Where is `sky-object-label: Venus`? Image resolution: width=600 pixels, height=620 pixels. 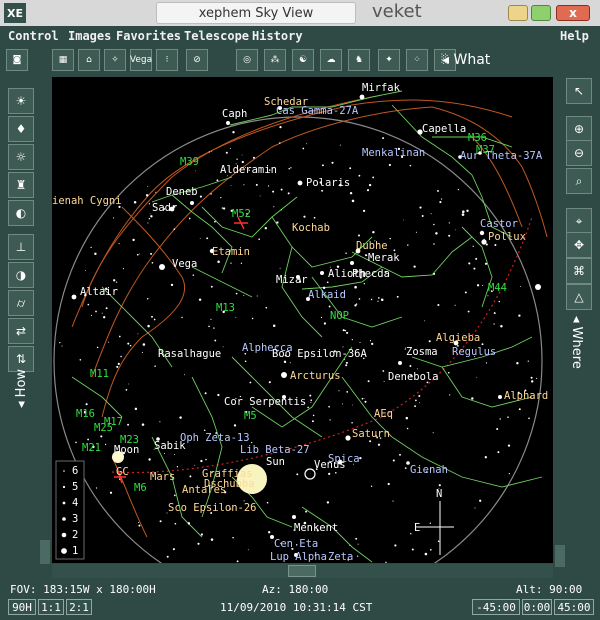
sky-object-label: Venus is located at coordinates (330, 465).